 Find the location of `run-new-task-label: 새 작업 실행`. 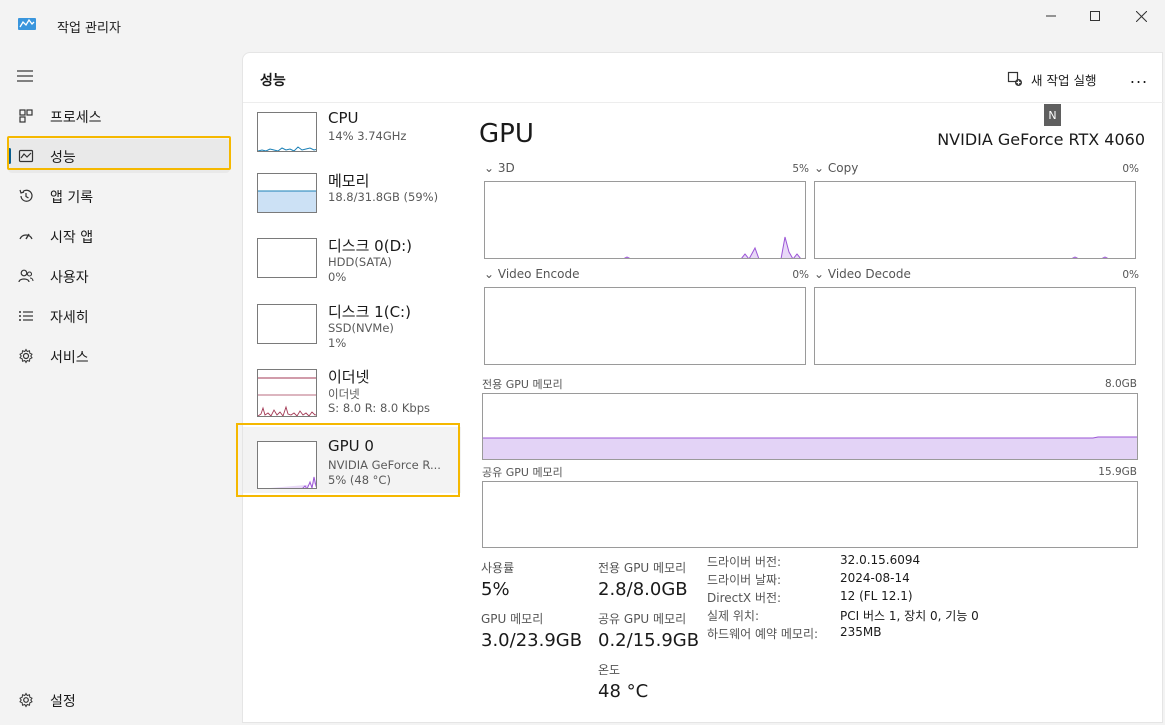

run-new-task-label: 새 작업 실행 is located at coordinates (1064, 80).